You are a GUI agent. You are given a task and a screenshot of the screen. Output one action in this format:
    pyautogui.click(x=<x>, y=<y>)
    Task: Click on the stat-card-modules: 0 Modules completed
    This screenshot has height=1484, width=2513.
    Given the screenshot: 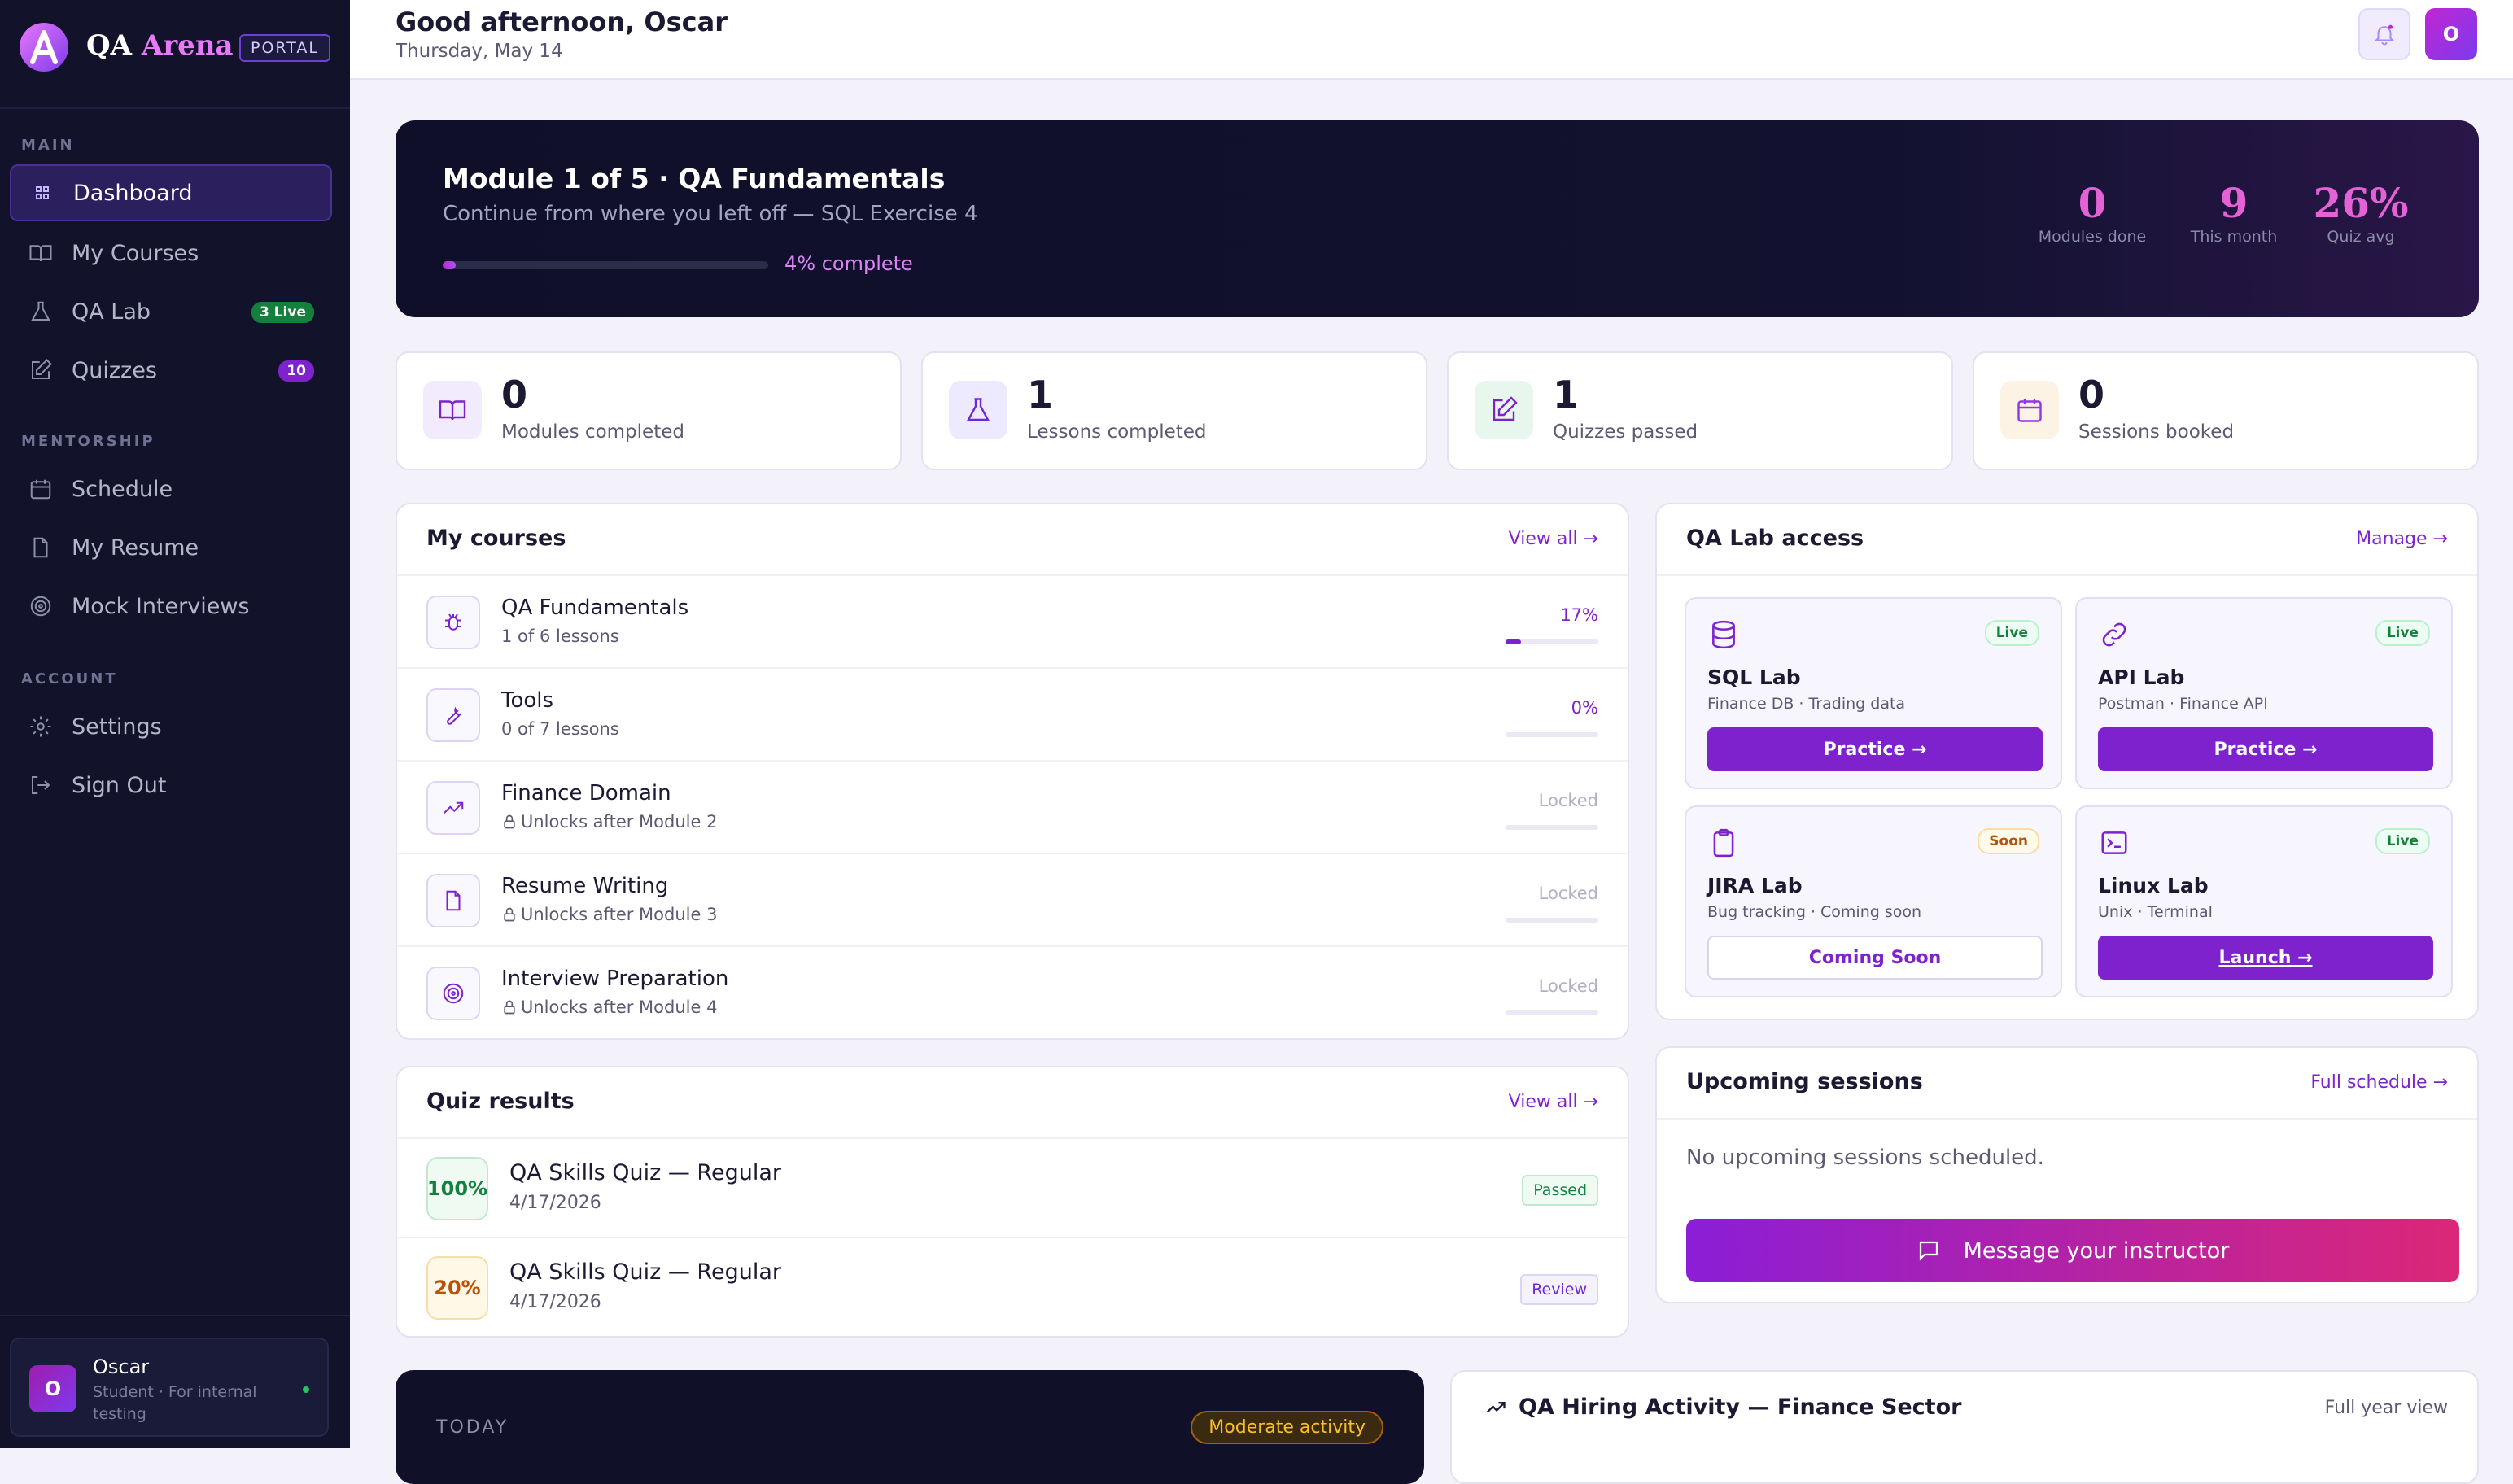 What is the action you would take?
    pyautogui.click(x=649, y=411)
    